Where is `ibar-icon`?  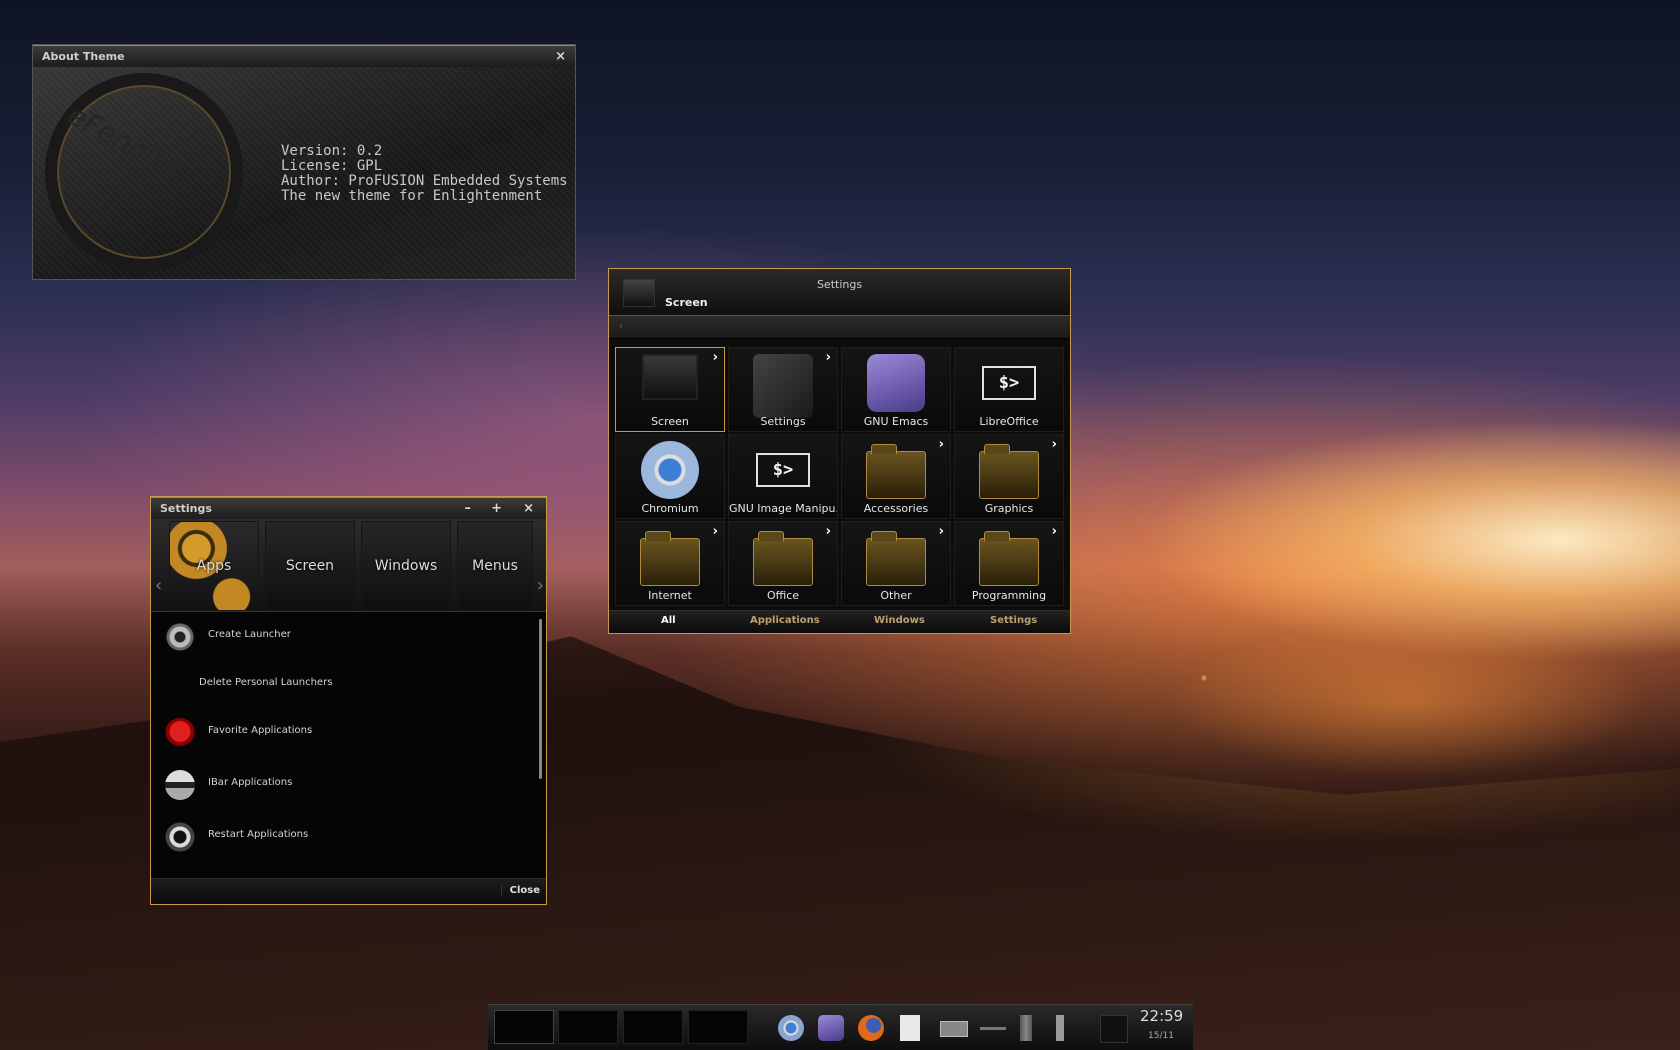 ibar-icon is located at coordinates (180, 785).